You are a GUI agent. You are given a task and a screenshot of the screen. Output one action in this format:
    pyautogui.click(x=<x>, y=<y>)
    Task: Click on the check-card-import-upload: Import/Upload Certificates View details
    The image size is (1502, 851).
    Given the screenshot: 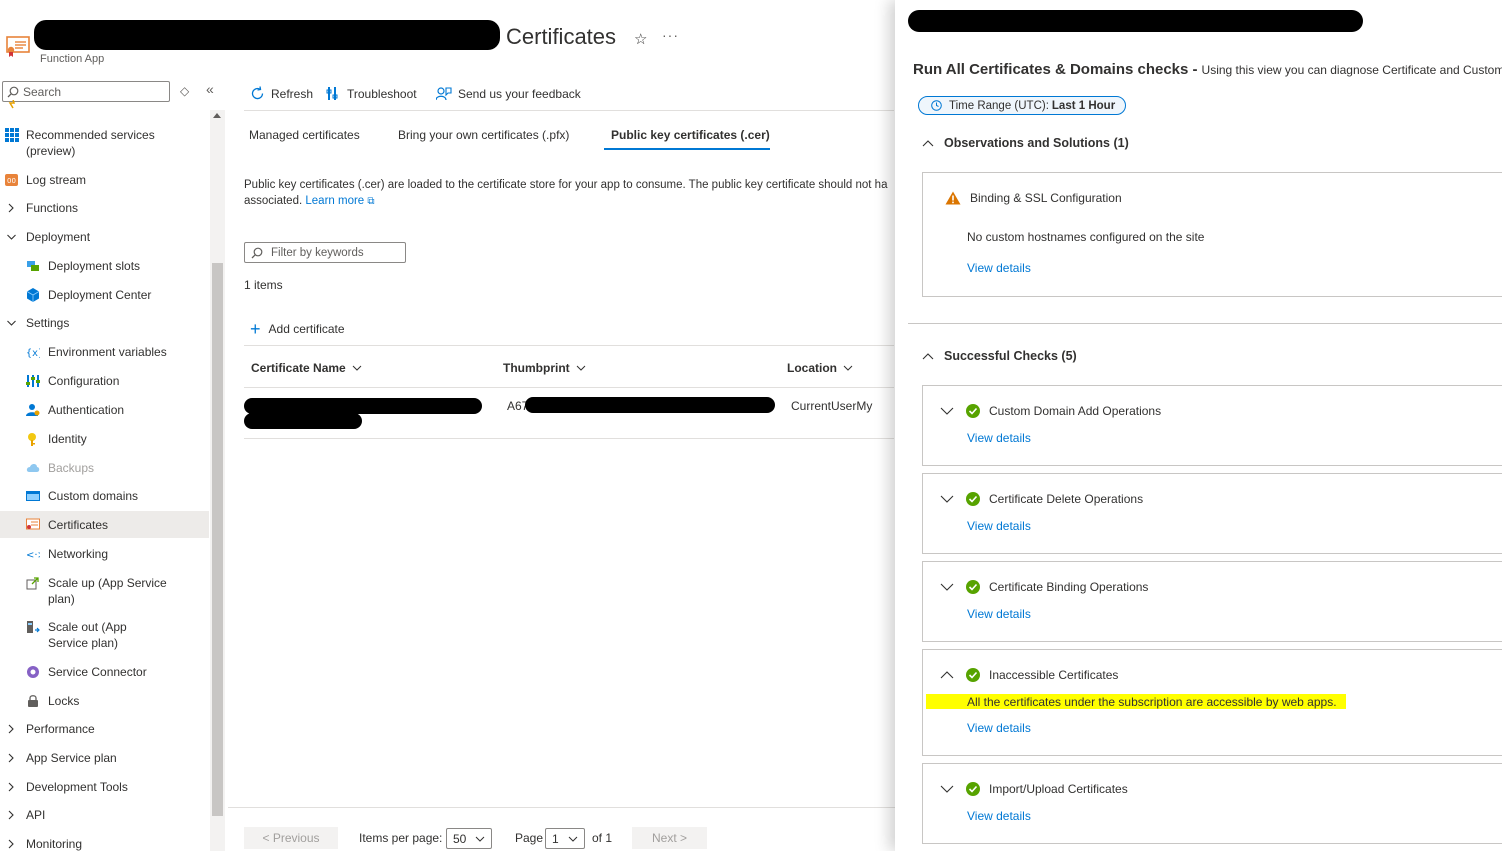 What is the action you would take?
    pyautogui.click(x=1212, y=803)
    